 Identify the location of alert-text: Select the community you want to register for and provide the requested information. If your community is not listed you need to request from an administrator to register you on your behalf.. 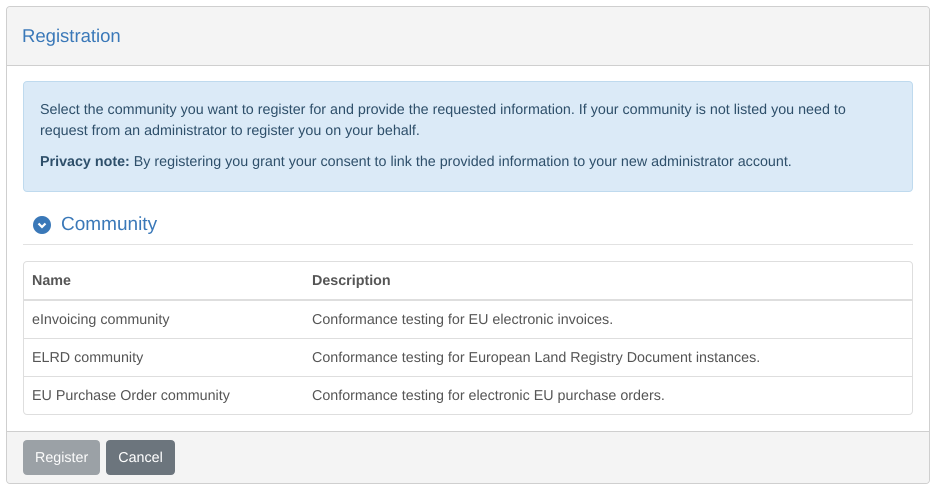
(443, 121).